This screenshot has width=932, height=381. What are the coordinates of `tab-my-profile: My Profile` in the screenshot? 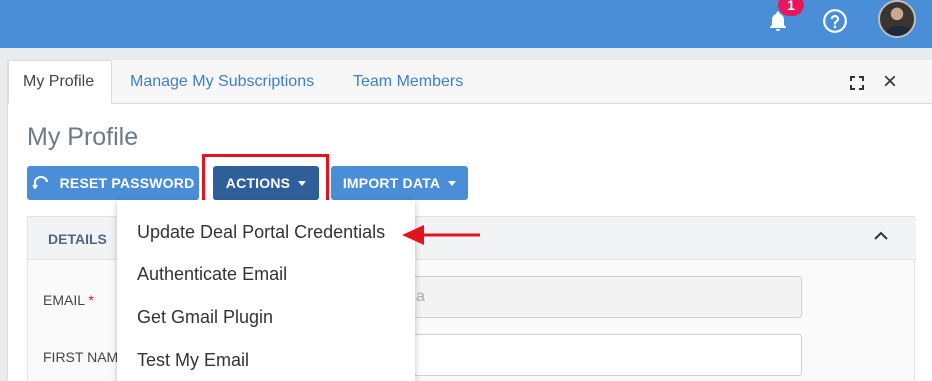 It's located at (60, 82).